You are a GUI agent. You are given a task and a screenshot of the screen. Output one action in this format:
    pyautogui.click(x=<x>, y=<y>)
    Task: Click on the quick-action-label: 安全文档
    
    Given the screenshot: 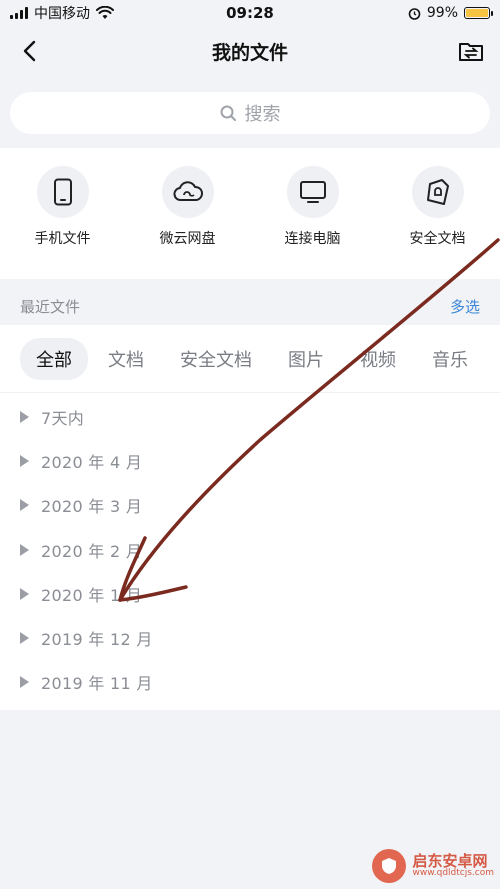 What is the action you would take?
    pyautogui.click(x=437, y=239)
    